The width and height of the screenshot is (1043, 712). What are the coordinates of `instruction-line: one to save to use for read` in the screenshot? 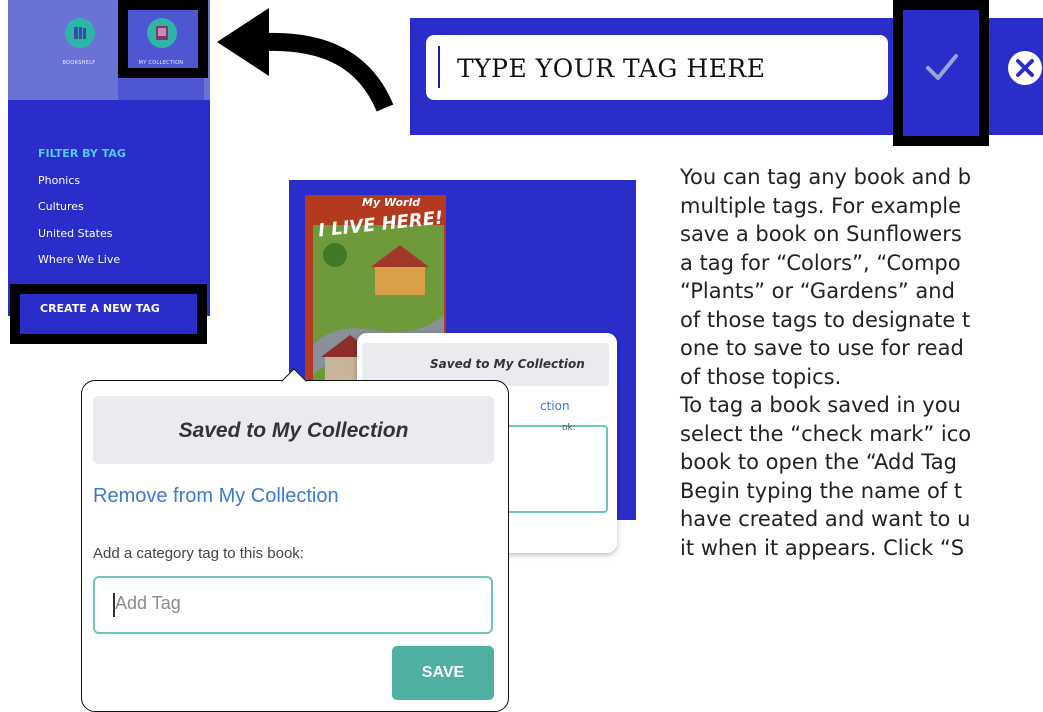 It's located at (822, 348).